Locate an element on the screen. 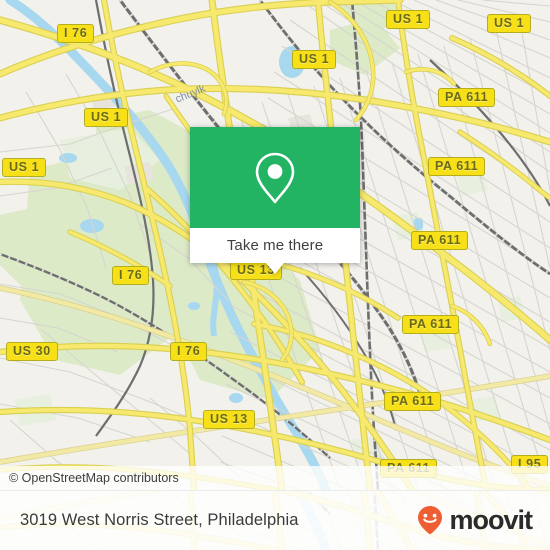  take-me-there-label: Take me there is located at coordinates (275, 245).